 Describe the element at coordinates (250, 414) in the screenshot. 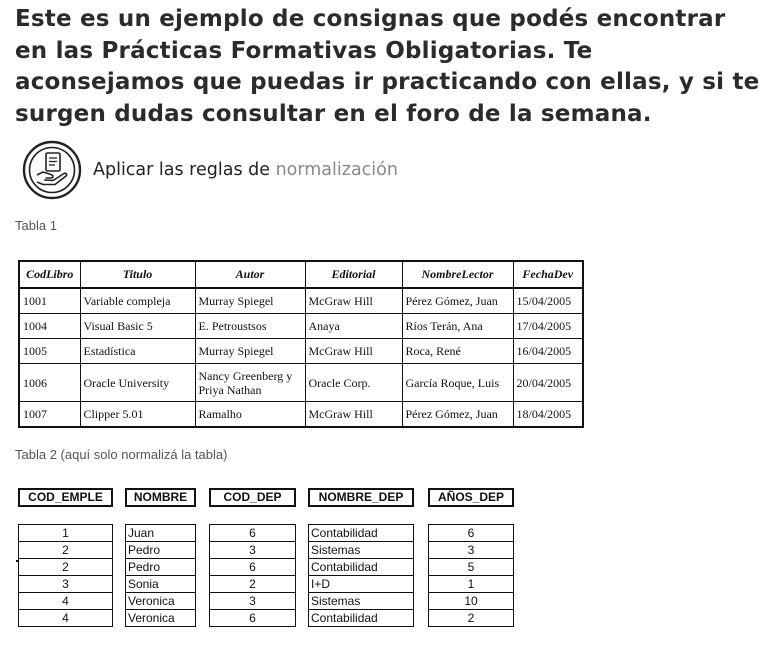

I see `table-cell: Ramalho` at that location.